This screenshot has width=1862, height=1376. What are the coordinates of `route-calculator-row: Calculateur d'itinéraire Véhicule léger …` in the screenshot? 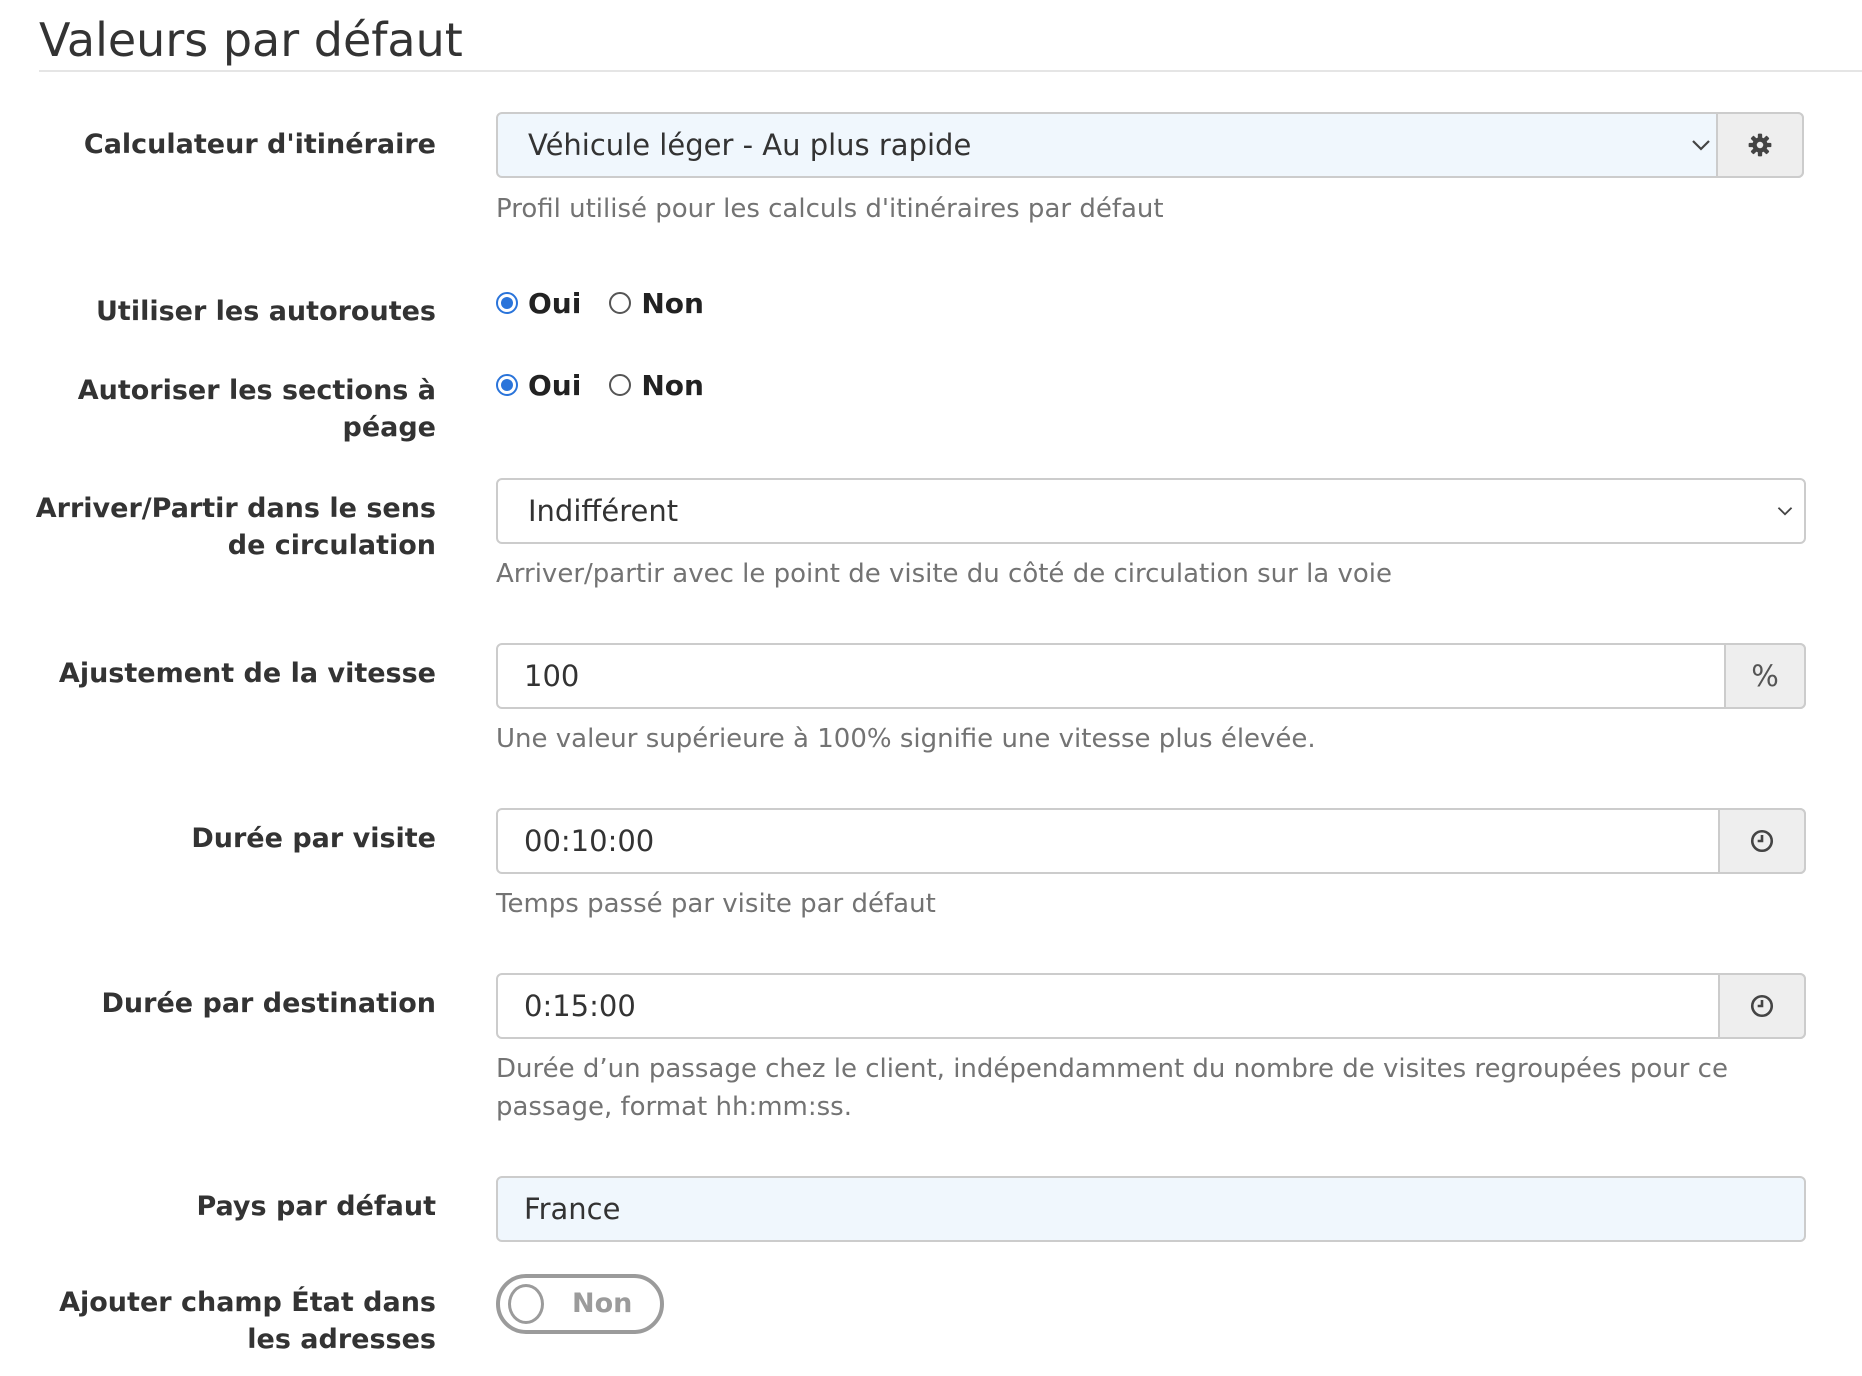 It's located at (931, 185).